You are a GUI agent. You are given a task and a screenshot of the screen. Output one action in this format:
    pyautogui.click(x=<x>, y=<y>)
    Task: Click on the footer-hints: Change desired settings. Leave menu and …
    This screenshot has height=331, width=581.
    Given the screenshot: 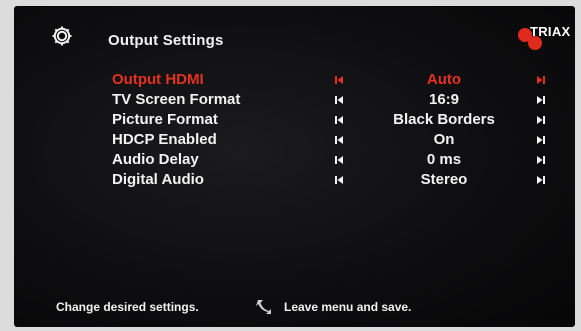 What is the action you would take?
    pyautogui.click(x=294, y=308)
    